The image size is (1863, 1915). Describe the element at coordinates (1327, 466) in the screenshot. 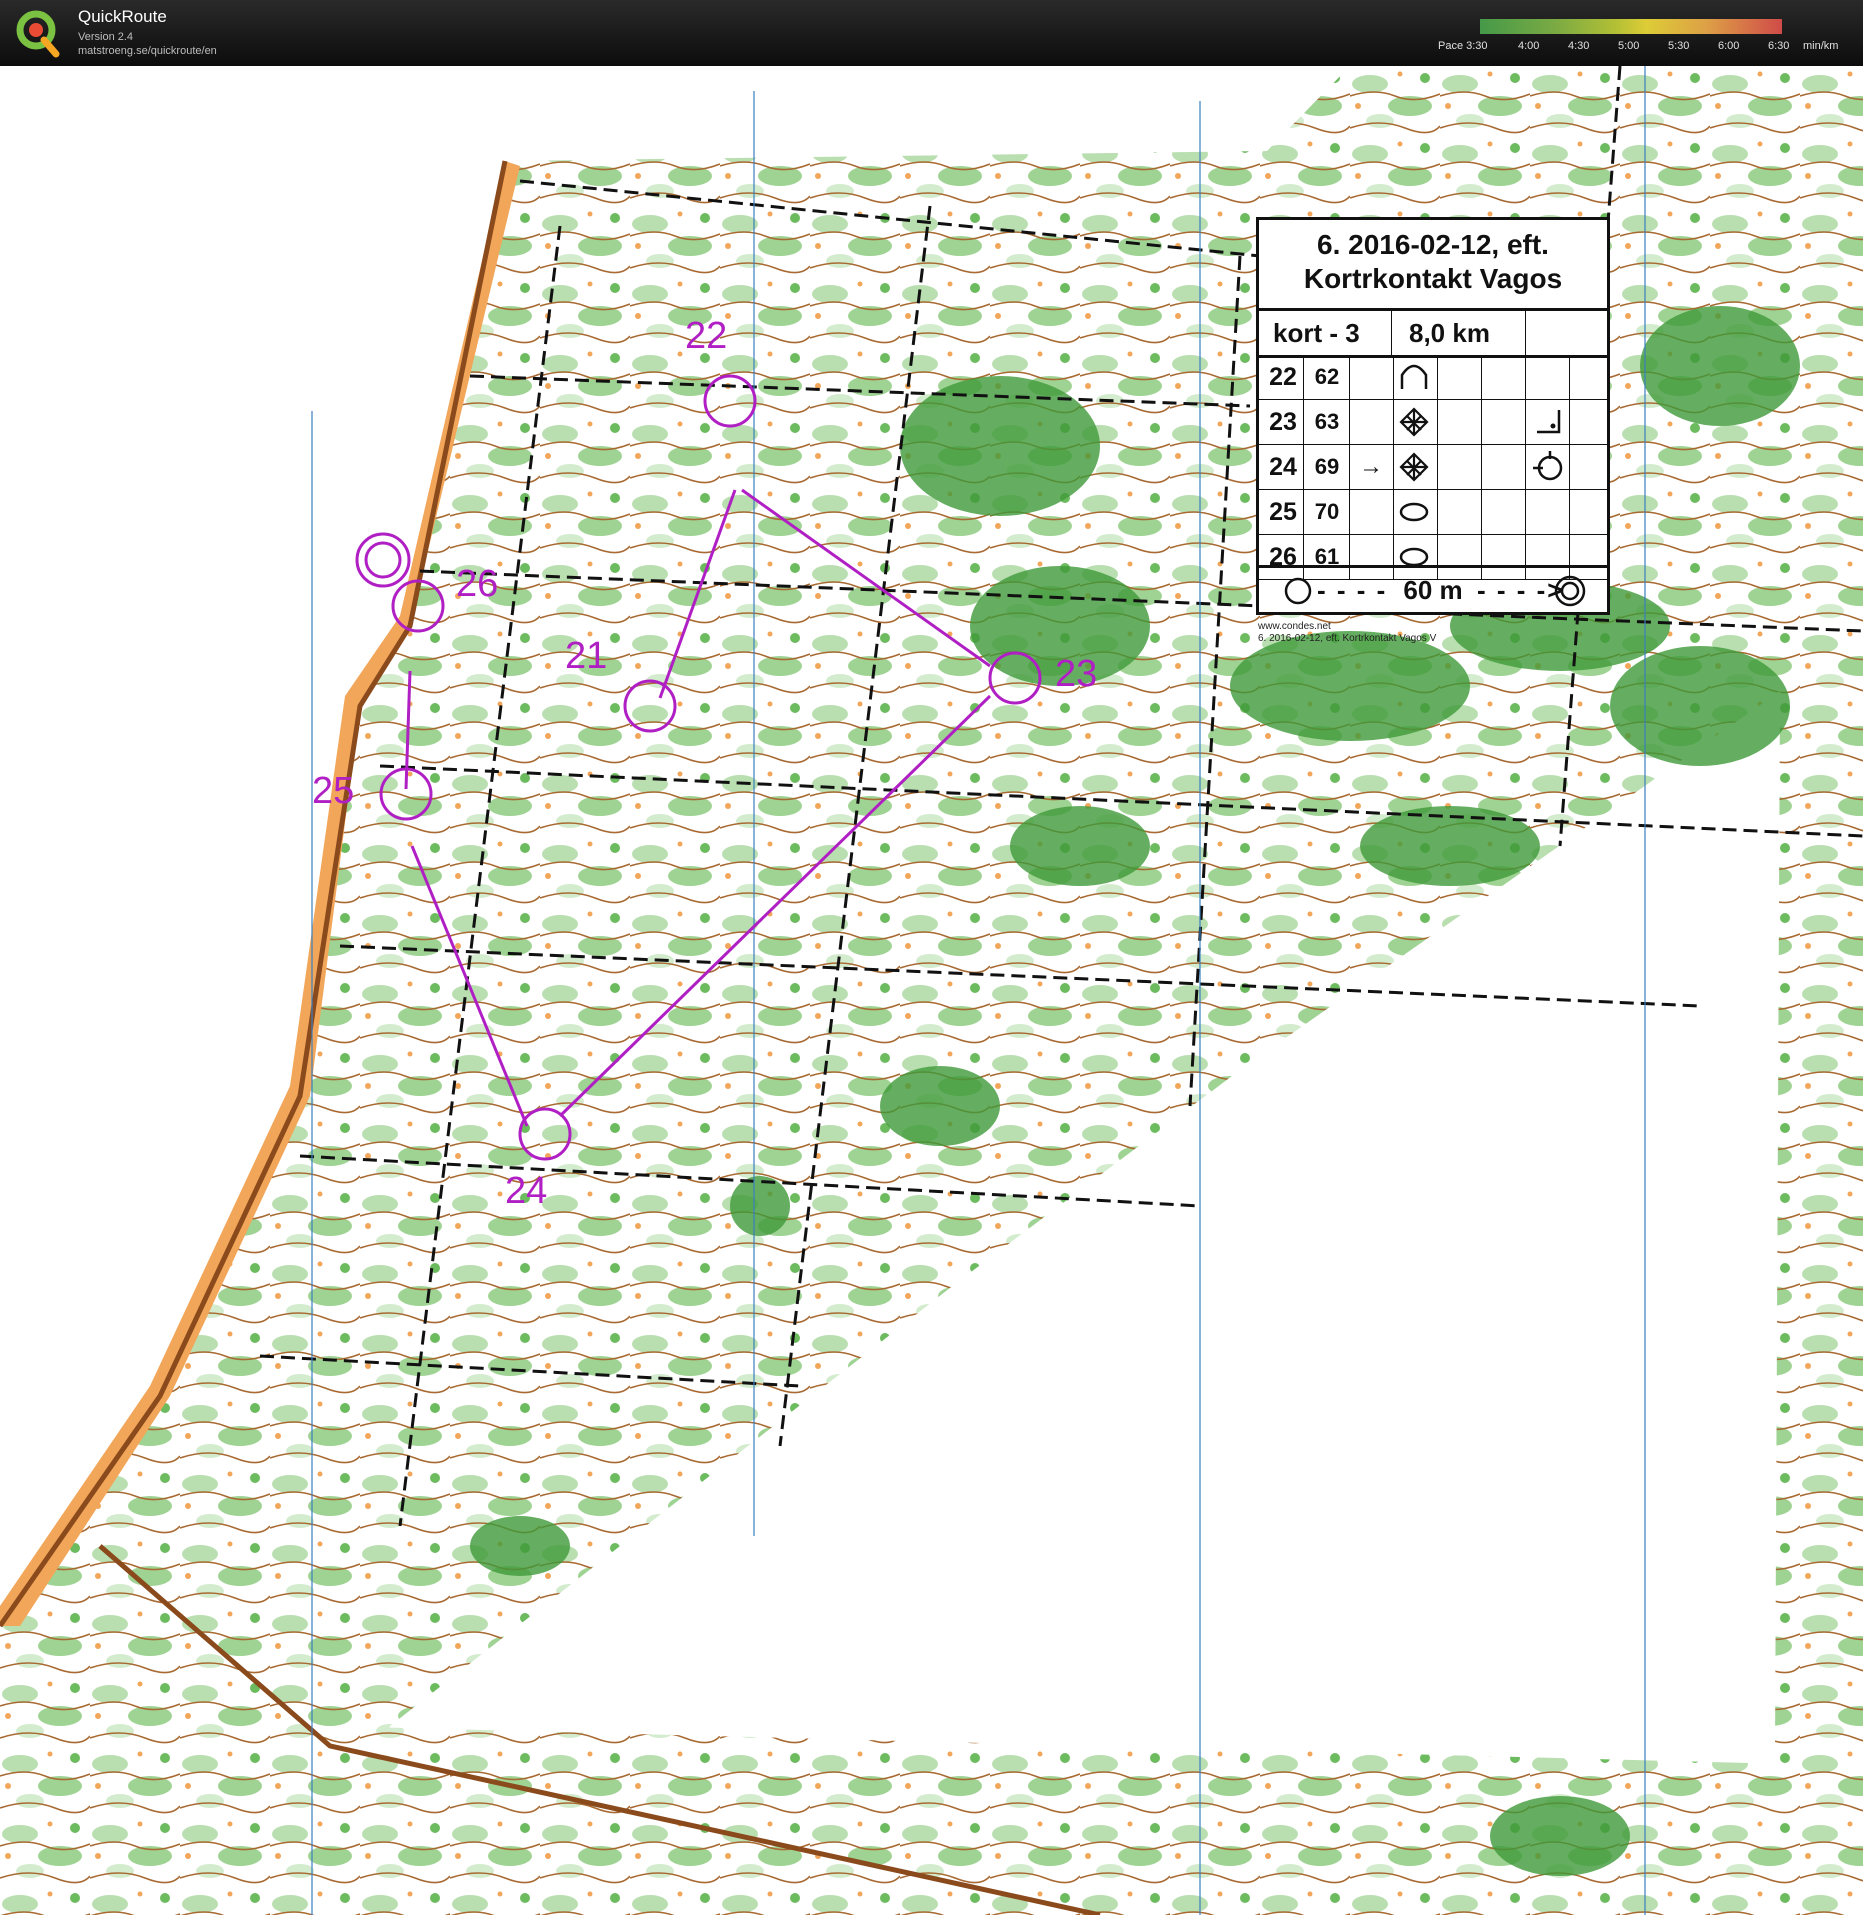

I see `control-code: 69` at that location.